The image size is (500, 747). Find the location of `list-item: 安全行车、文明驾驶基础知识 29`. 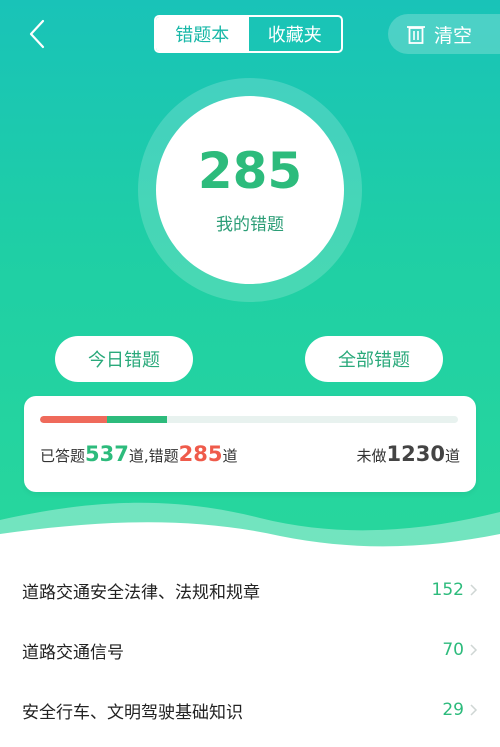

list-item: 安全行车、文明驾驶基础知识 29 is located at coordinates (250, 710).